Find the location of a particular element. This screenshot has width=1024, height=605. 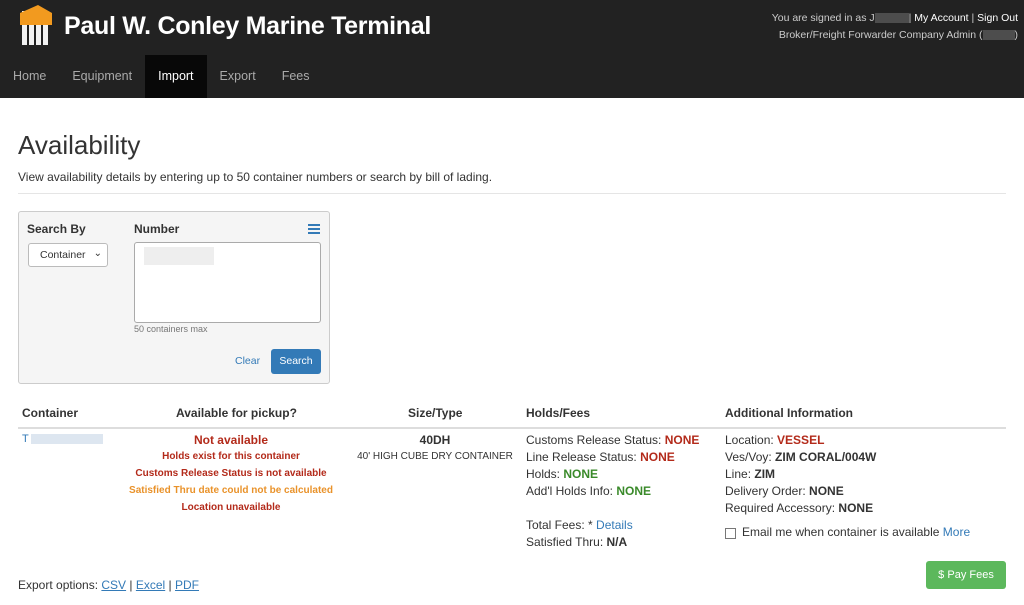

export-options: Export options: CSV | Excel | PDF is located at coordinates (109, 585).